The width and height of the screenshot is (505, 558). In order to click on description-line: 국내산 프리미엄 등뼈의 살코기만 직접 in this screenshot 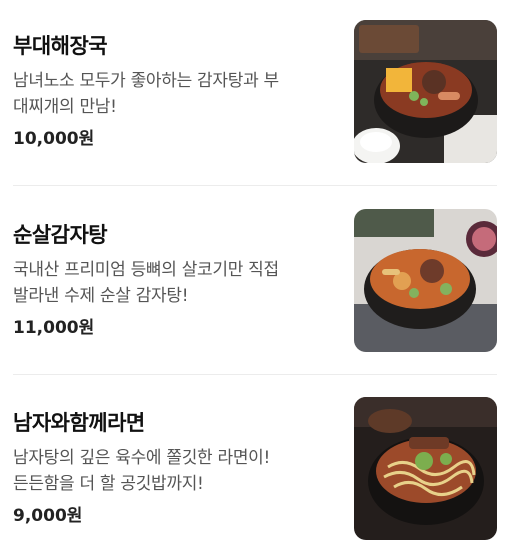, I will do `click(146, 270)`.